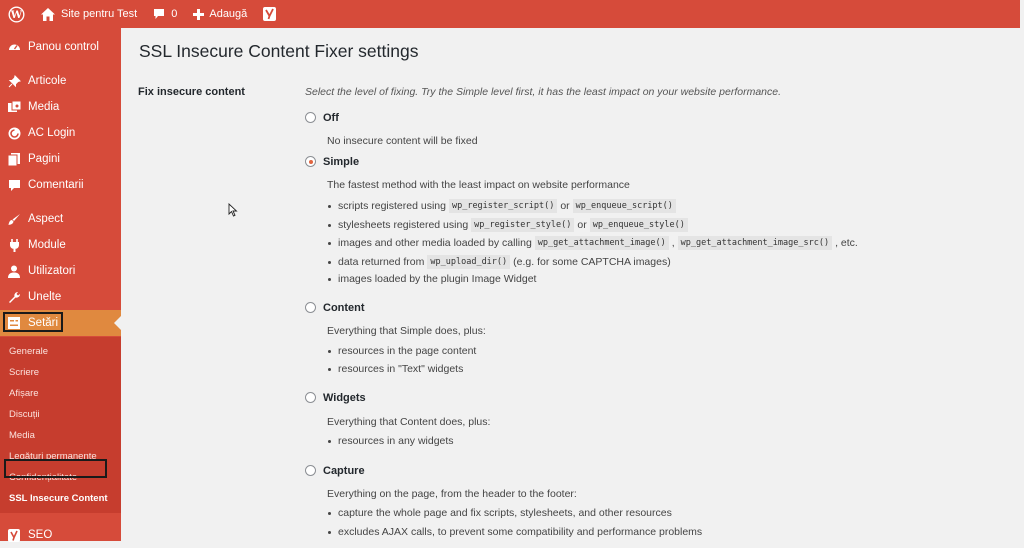 The height and width of the screenshot is (548, 1024). I want to click on radio-capture, so click(310, 470).